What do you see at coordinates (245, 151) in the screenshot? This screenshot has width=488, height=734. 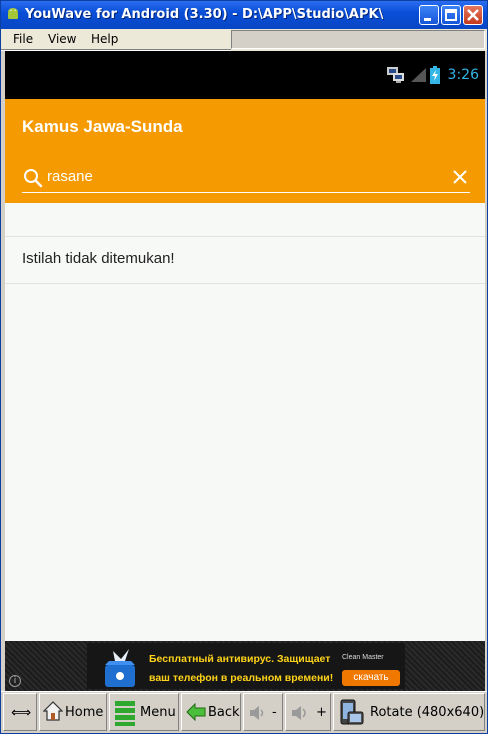 I see `app-bar: Kamus Jawa-Sunda rasane` at bounding box center [245, 151].